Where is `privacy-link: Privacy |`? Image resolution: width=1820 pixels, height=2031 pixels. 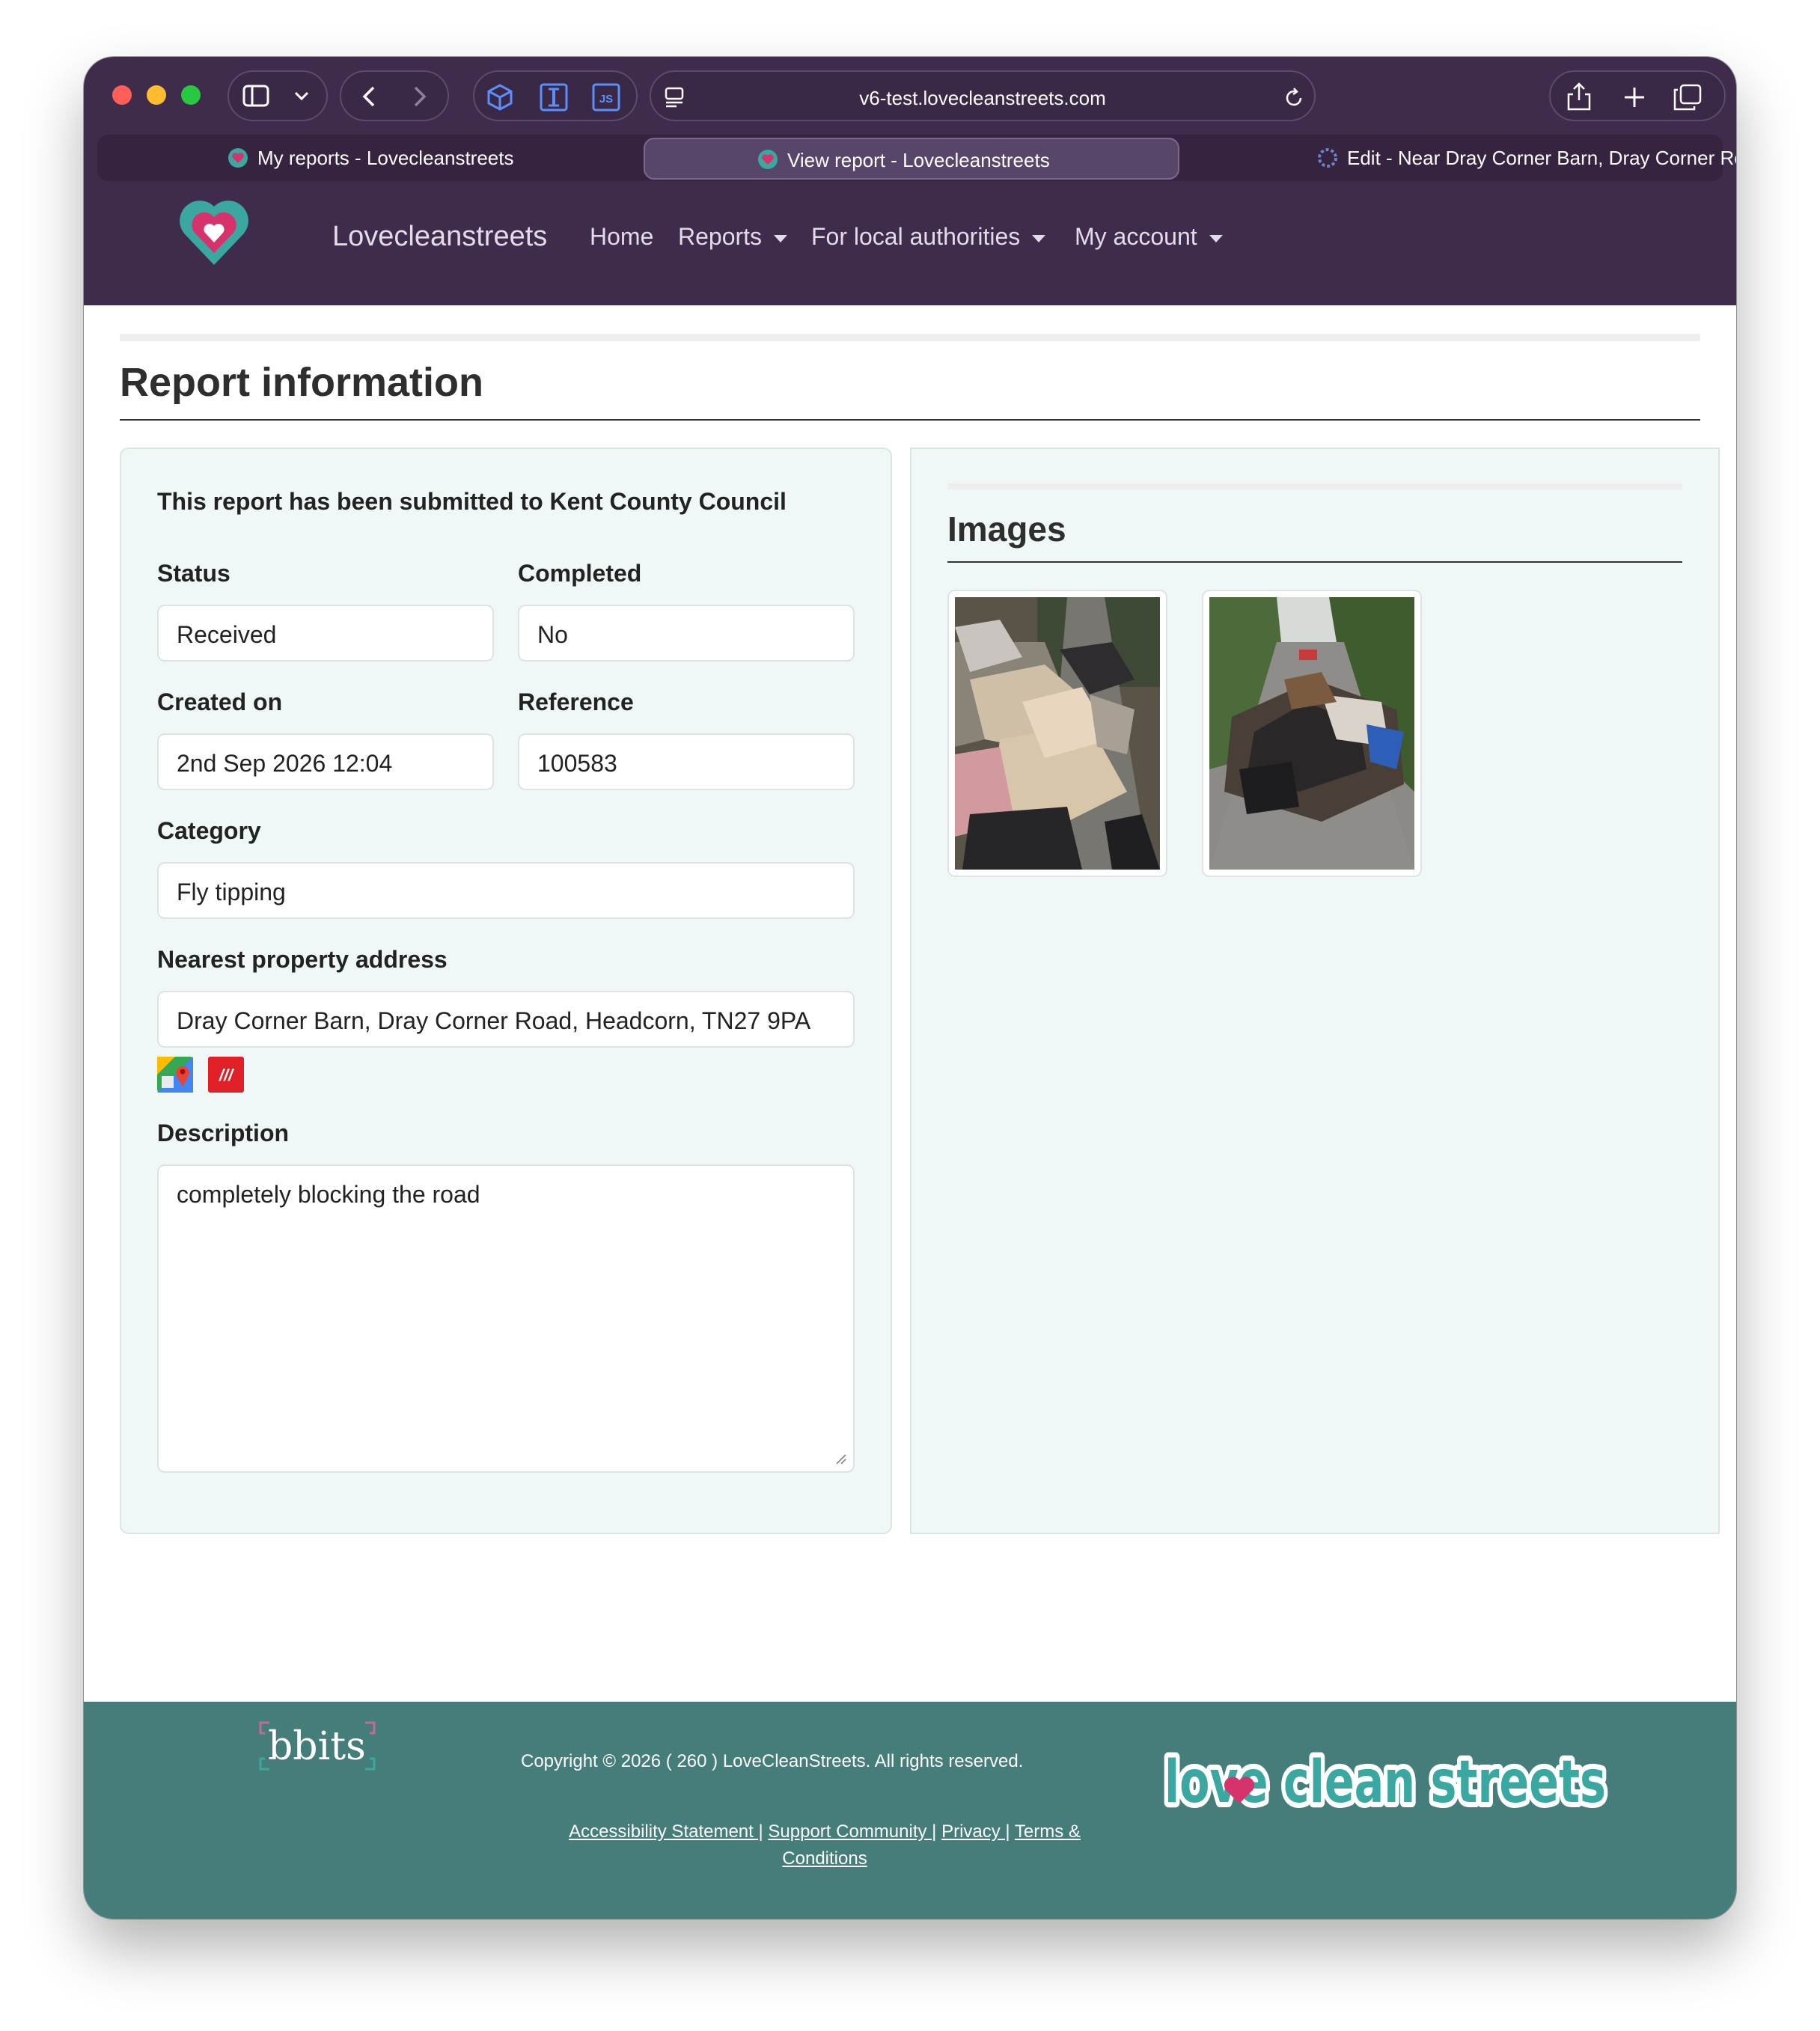
privacy-link: Privacy | is located at coordinates (975, 1831).